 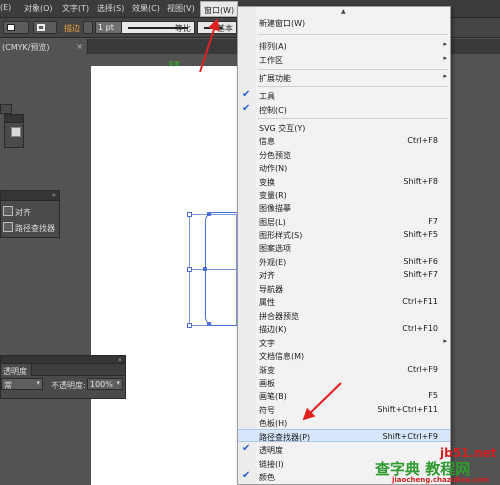 I want to click on brush-select: 基本, so click(x=217, y=27).